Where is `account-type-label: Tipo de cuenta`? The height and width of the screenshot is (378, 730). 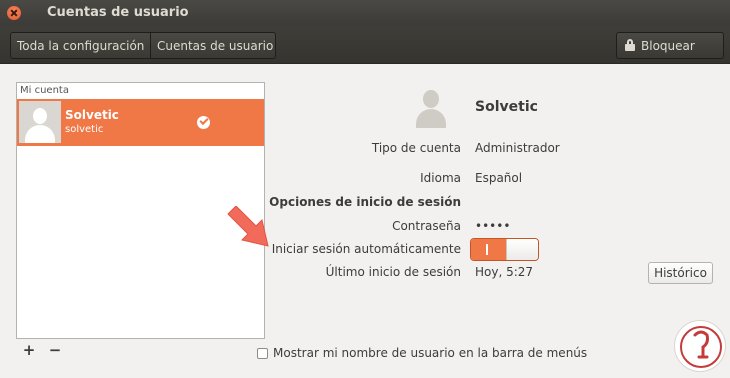
account-type-label: Tipo de cuenta is located at coordinates (416, 148).